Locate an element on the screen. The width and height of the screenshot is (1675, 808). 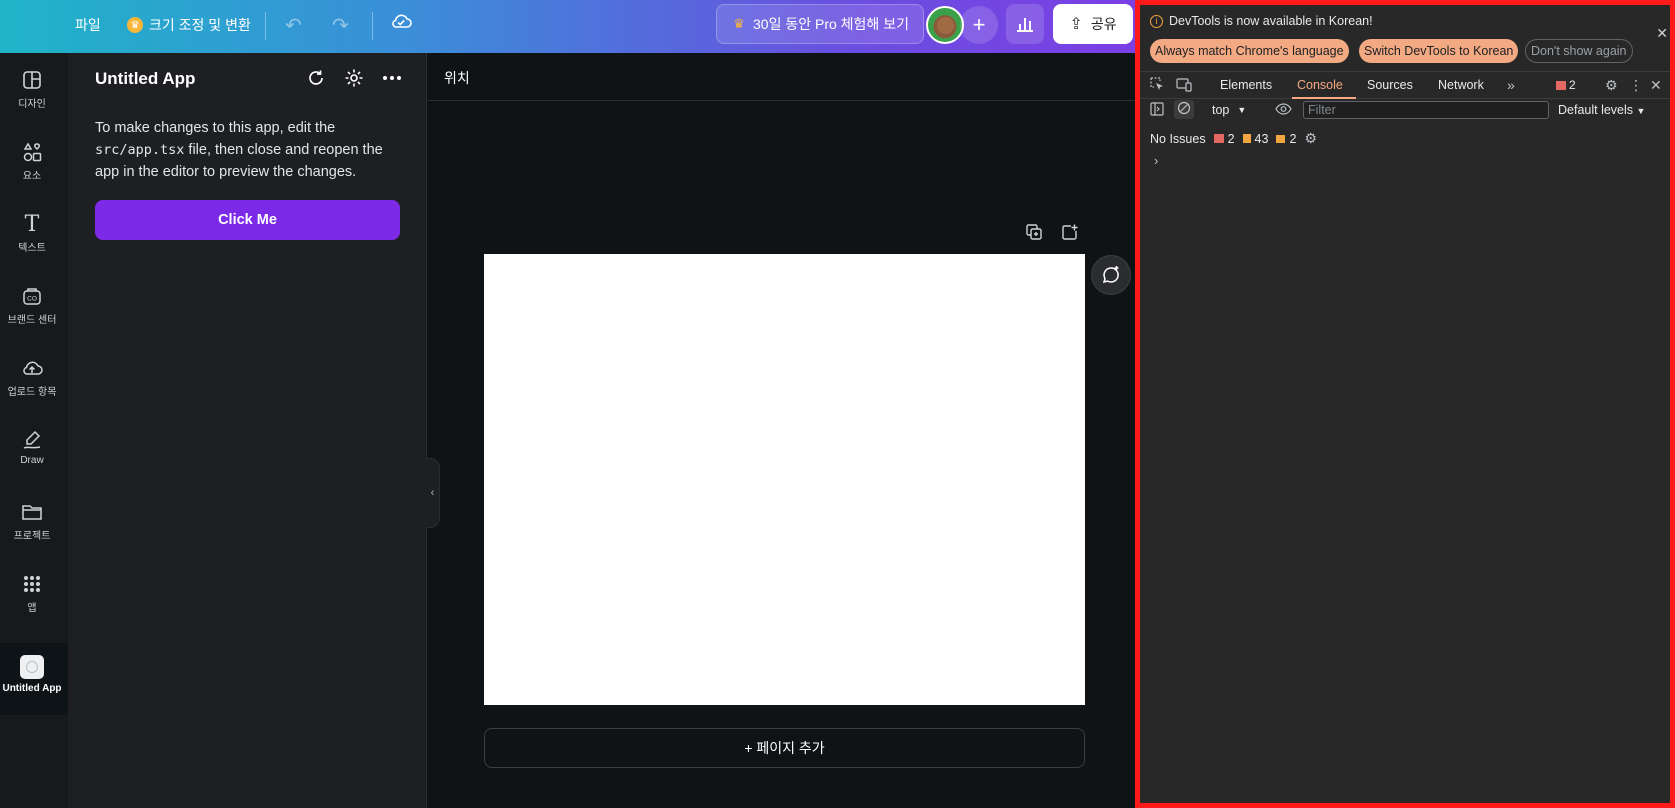
error-count-badge: 2 is located at coordinates (1566, 85).